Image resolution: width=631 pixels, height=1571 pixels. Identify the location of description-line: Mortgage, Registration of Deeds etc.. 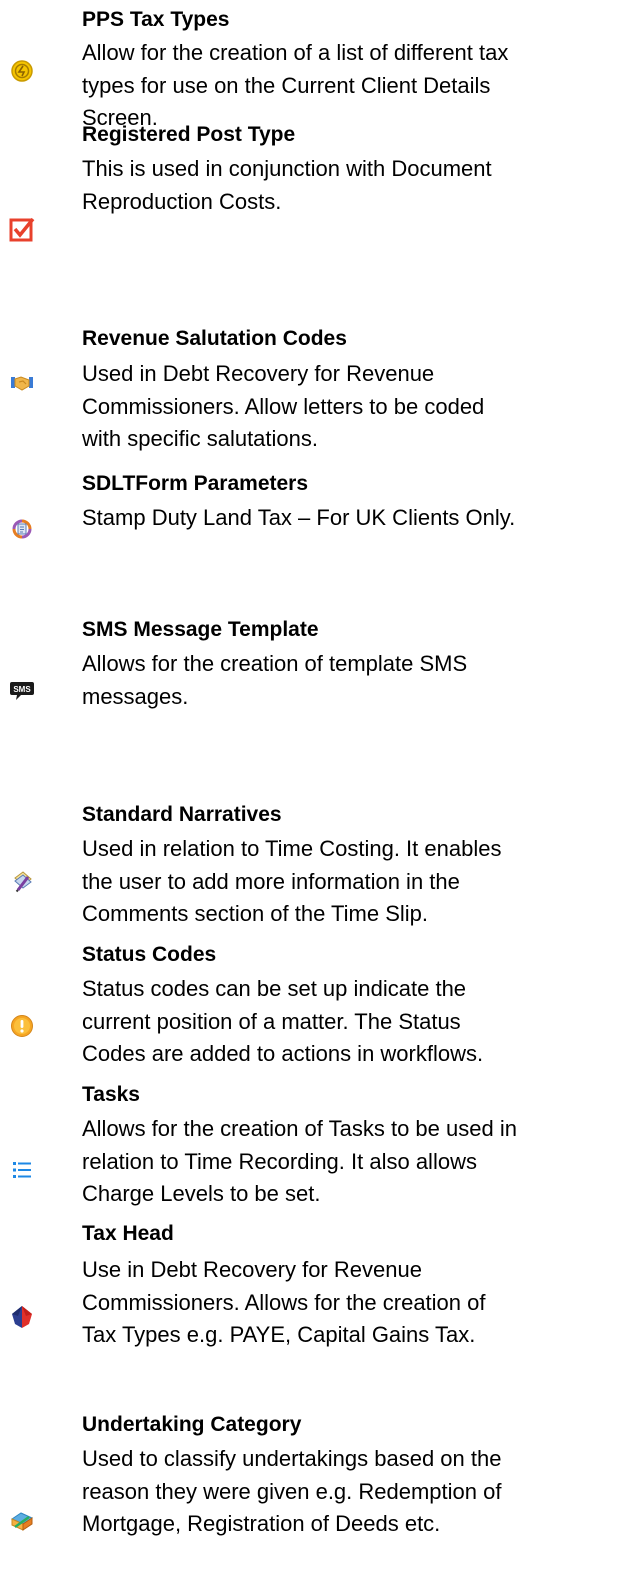
(261, 1523).